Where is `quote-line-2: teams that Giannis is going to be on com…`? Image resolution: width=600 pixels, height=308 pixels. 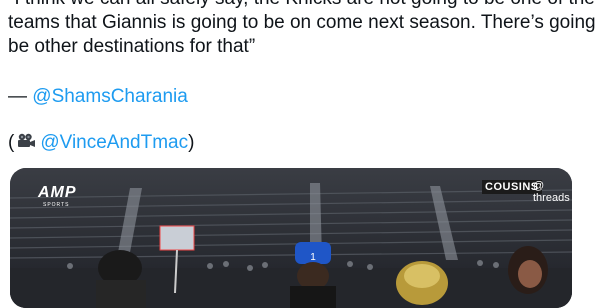
quote-line-2: teams that Giannis is going to be on com… is located at coordinates (304, 22).